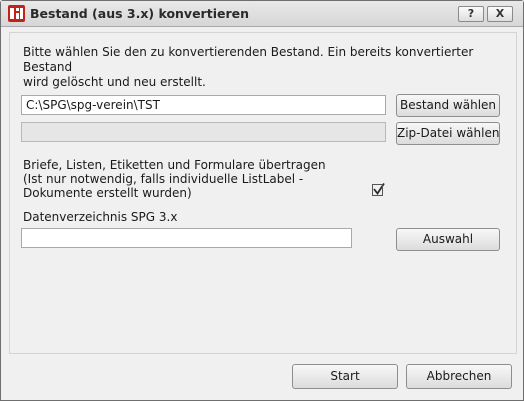 Image resolution: width=524 pixels, height=401 pixels. Describe the element at coordinates (186, 238) in the screenshot. I see `data-dir-field` at that location.